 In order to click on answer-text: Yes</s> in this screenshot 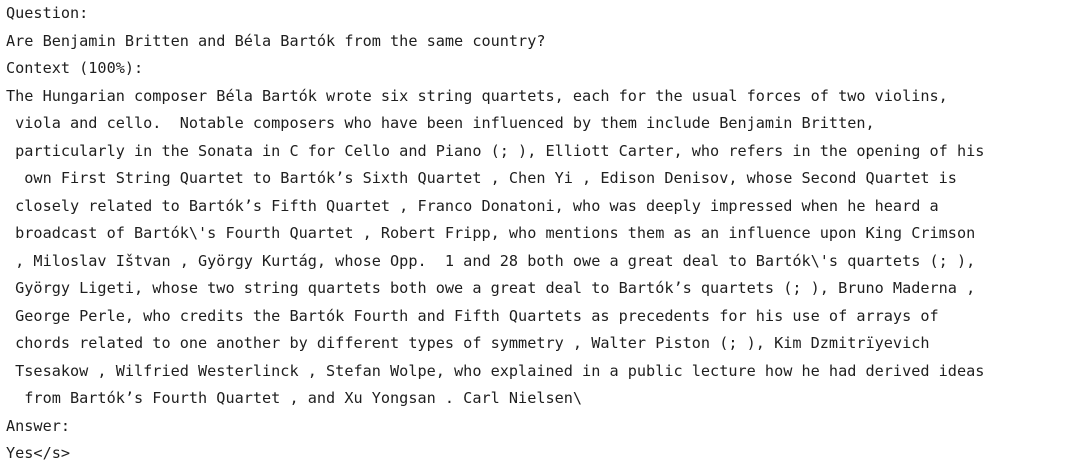, I will do `click(38, 453)`.